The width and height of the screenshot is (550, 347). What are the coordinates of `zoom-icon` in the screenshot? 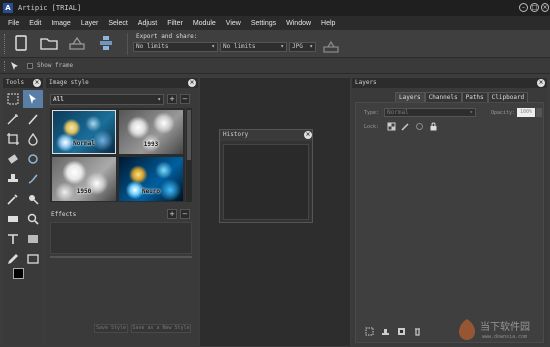 It's located at (33, 219).